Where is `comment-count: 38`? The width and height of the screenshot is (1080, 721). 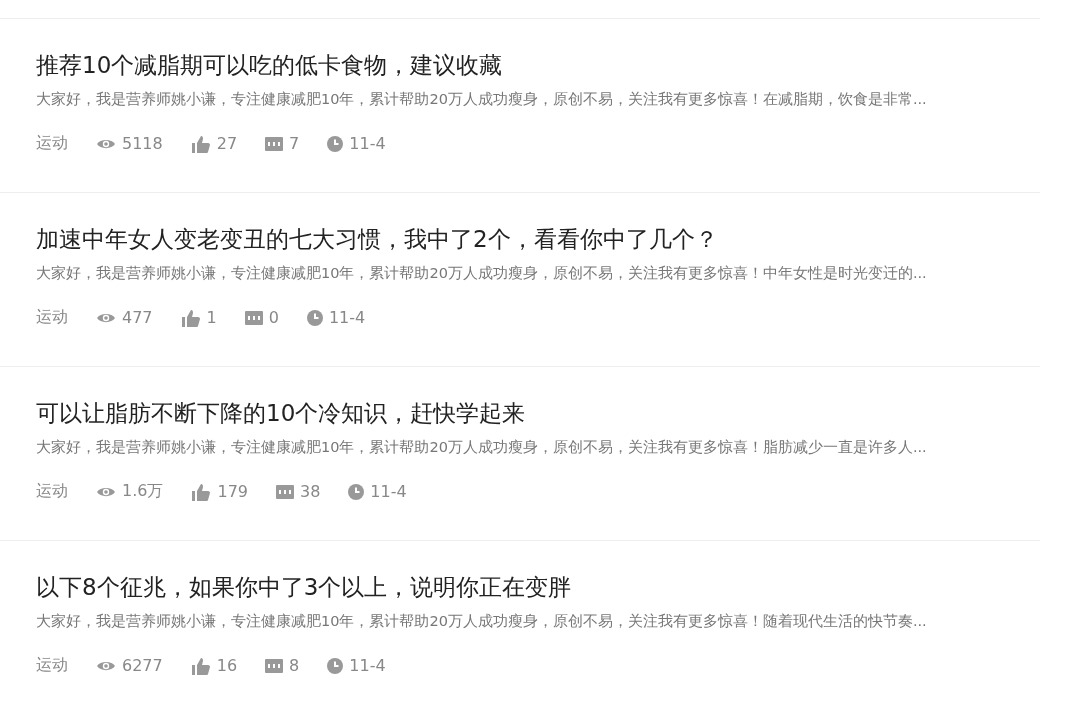 comment-count: 38 is located at coordinates (310, 491).